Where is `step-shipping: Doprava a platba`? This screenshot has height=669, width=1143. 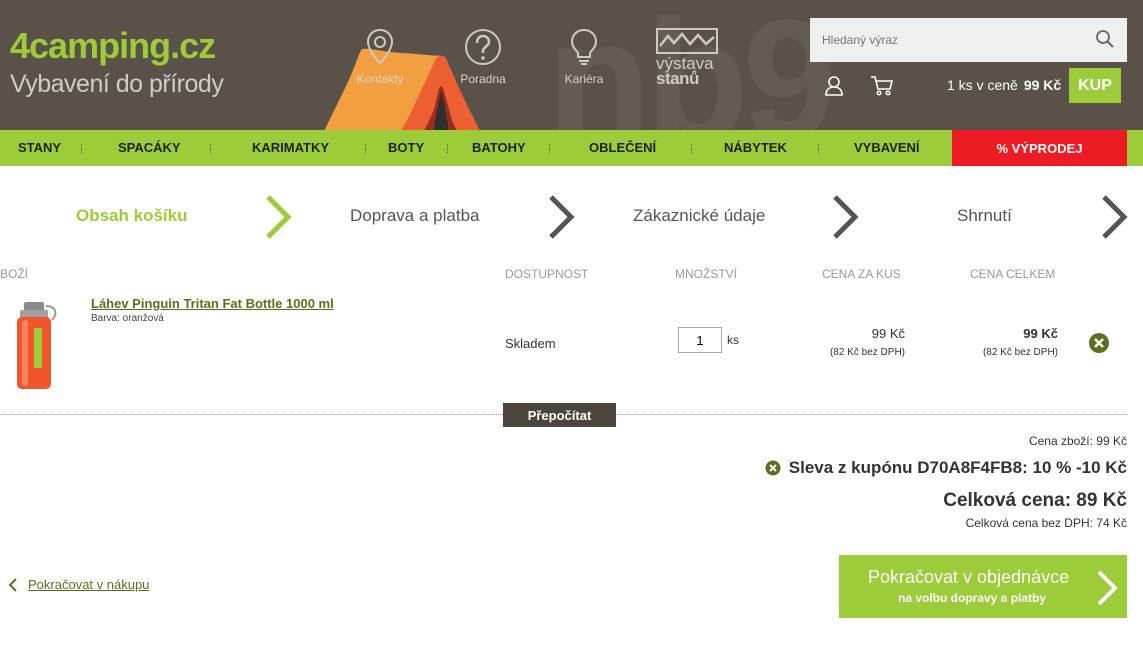 step-shipping: Doprava a platba is located at coordinates (414, 216).